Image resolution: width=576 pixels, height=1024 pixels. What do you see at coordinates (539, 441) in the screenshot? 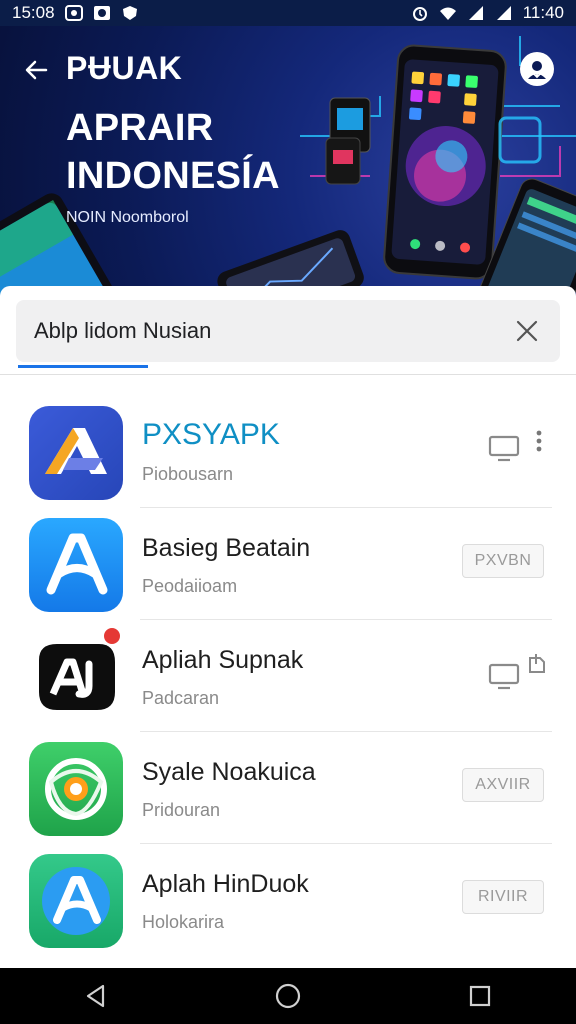
I see `more-options-icon` at bounding box center [539, 441].